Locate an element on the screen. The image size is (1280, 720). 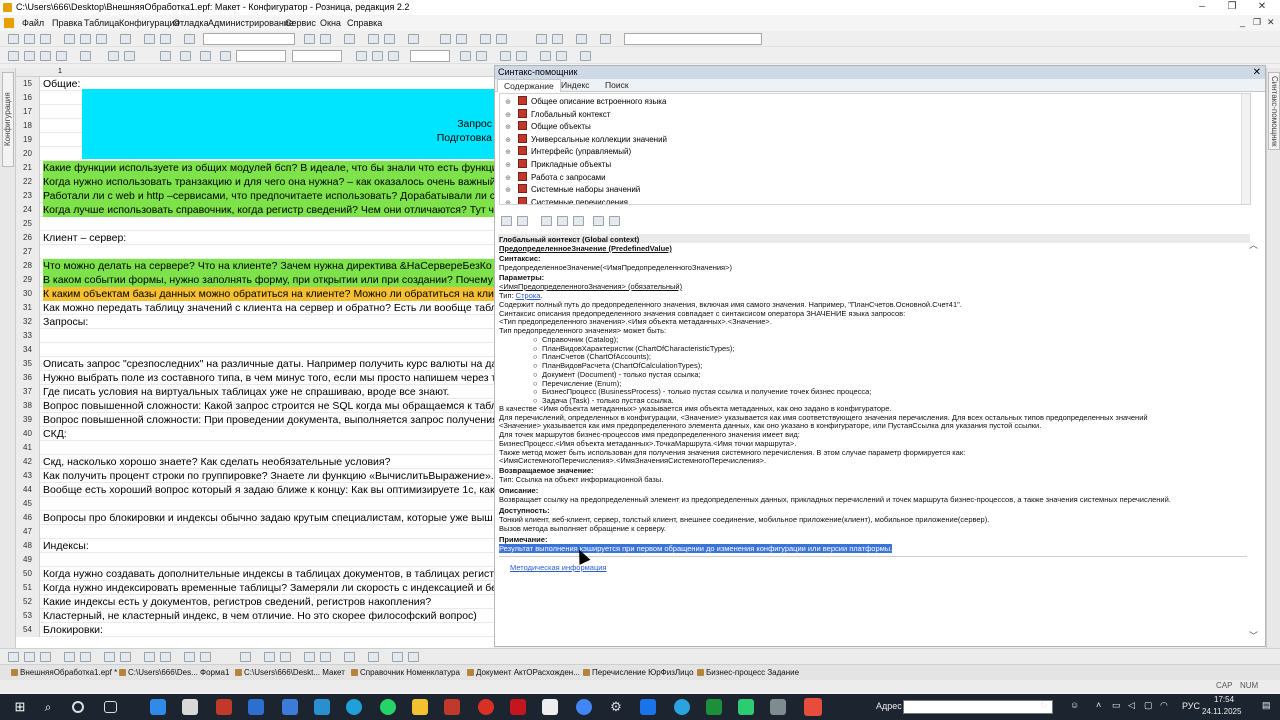
tool-b-icon is located at coordinates (461, 39).